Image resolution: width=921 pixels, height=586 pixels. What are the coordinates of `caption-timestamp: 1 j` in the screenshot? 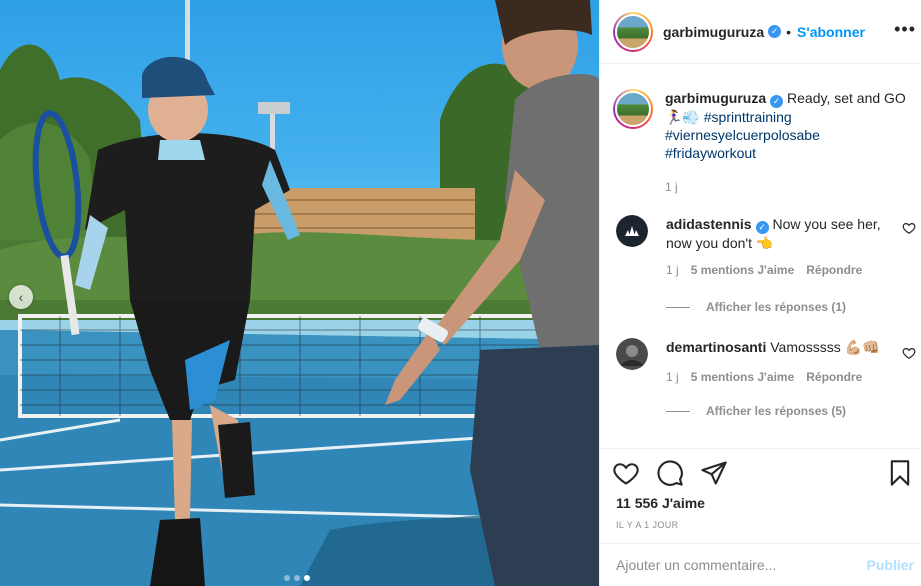 It's located at (790, 187).